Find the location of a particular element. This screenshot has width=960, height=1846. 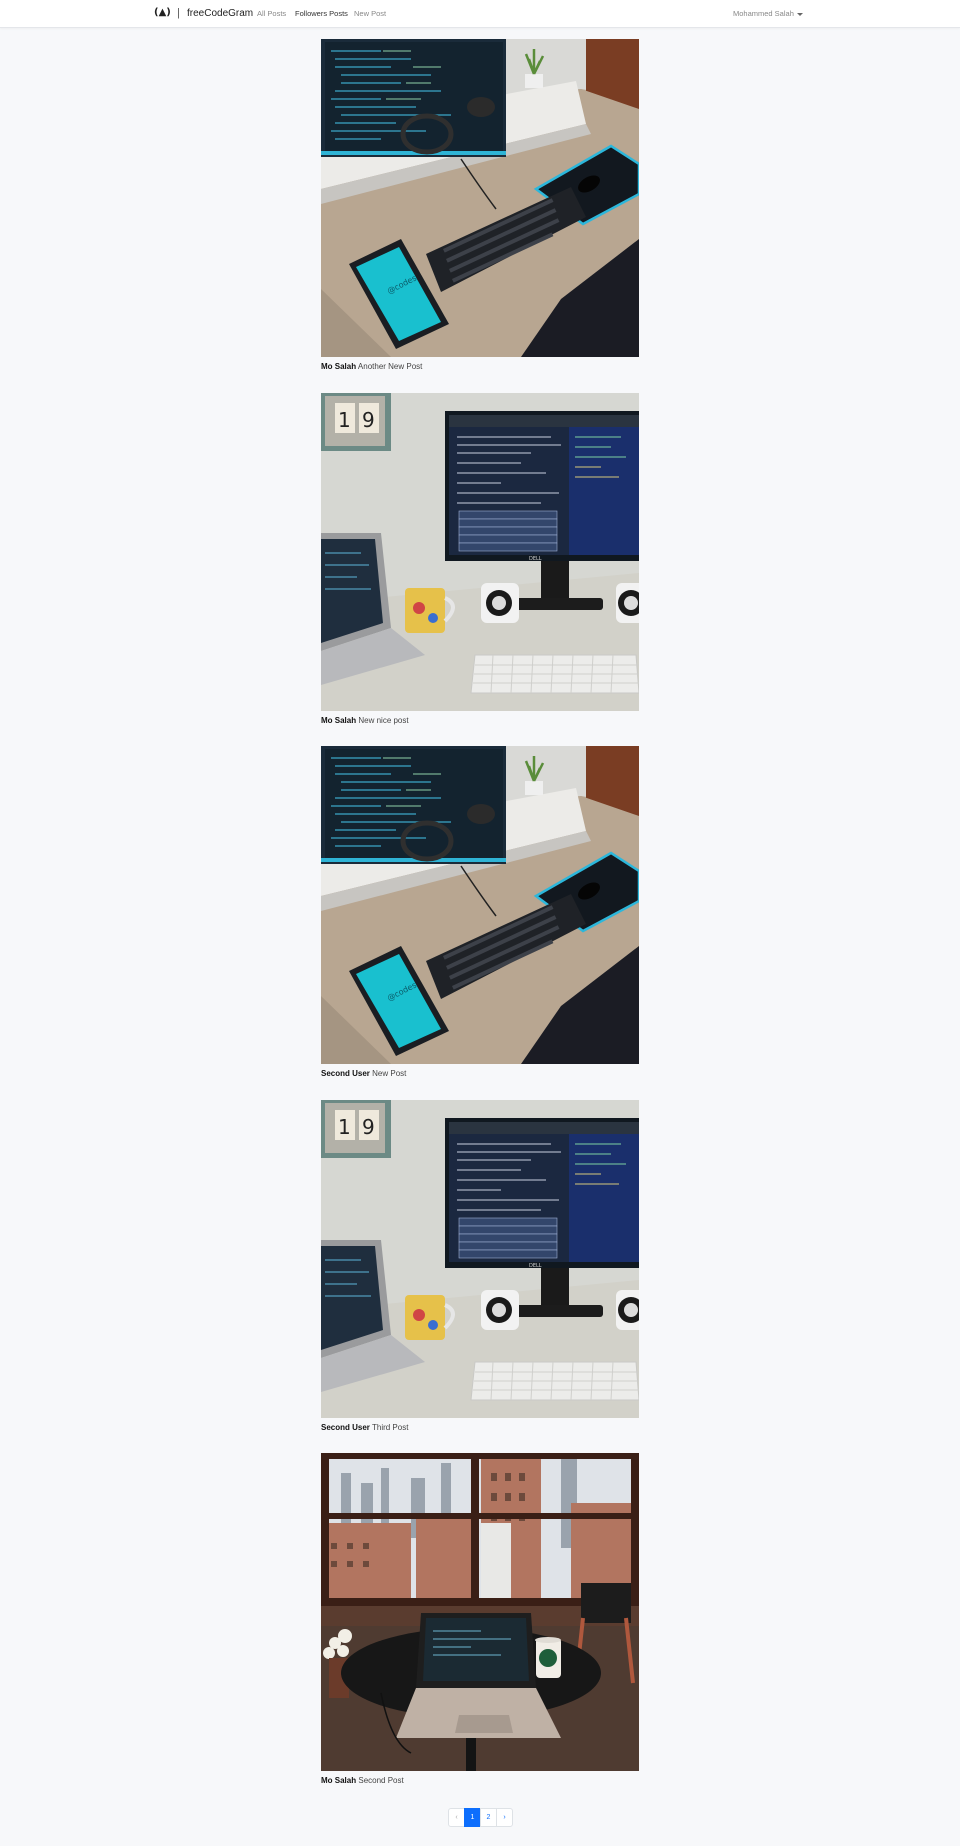

user-name: Mohammed Salah is located at coordinates (763, 13).